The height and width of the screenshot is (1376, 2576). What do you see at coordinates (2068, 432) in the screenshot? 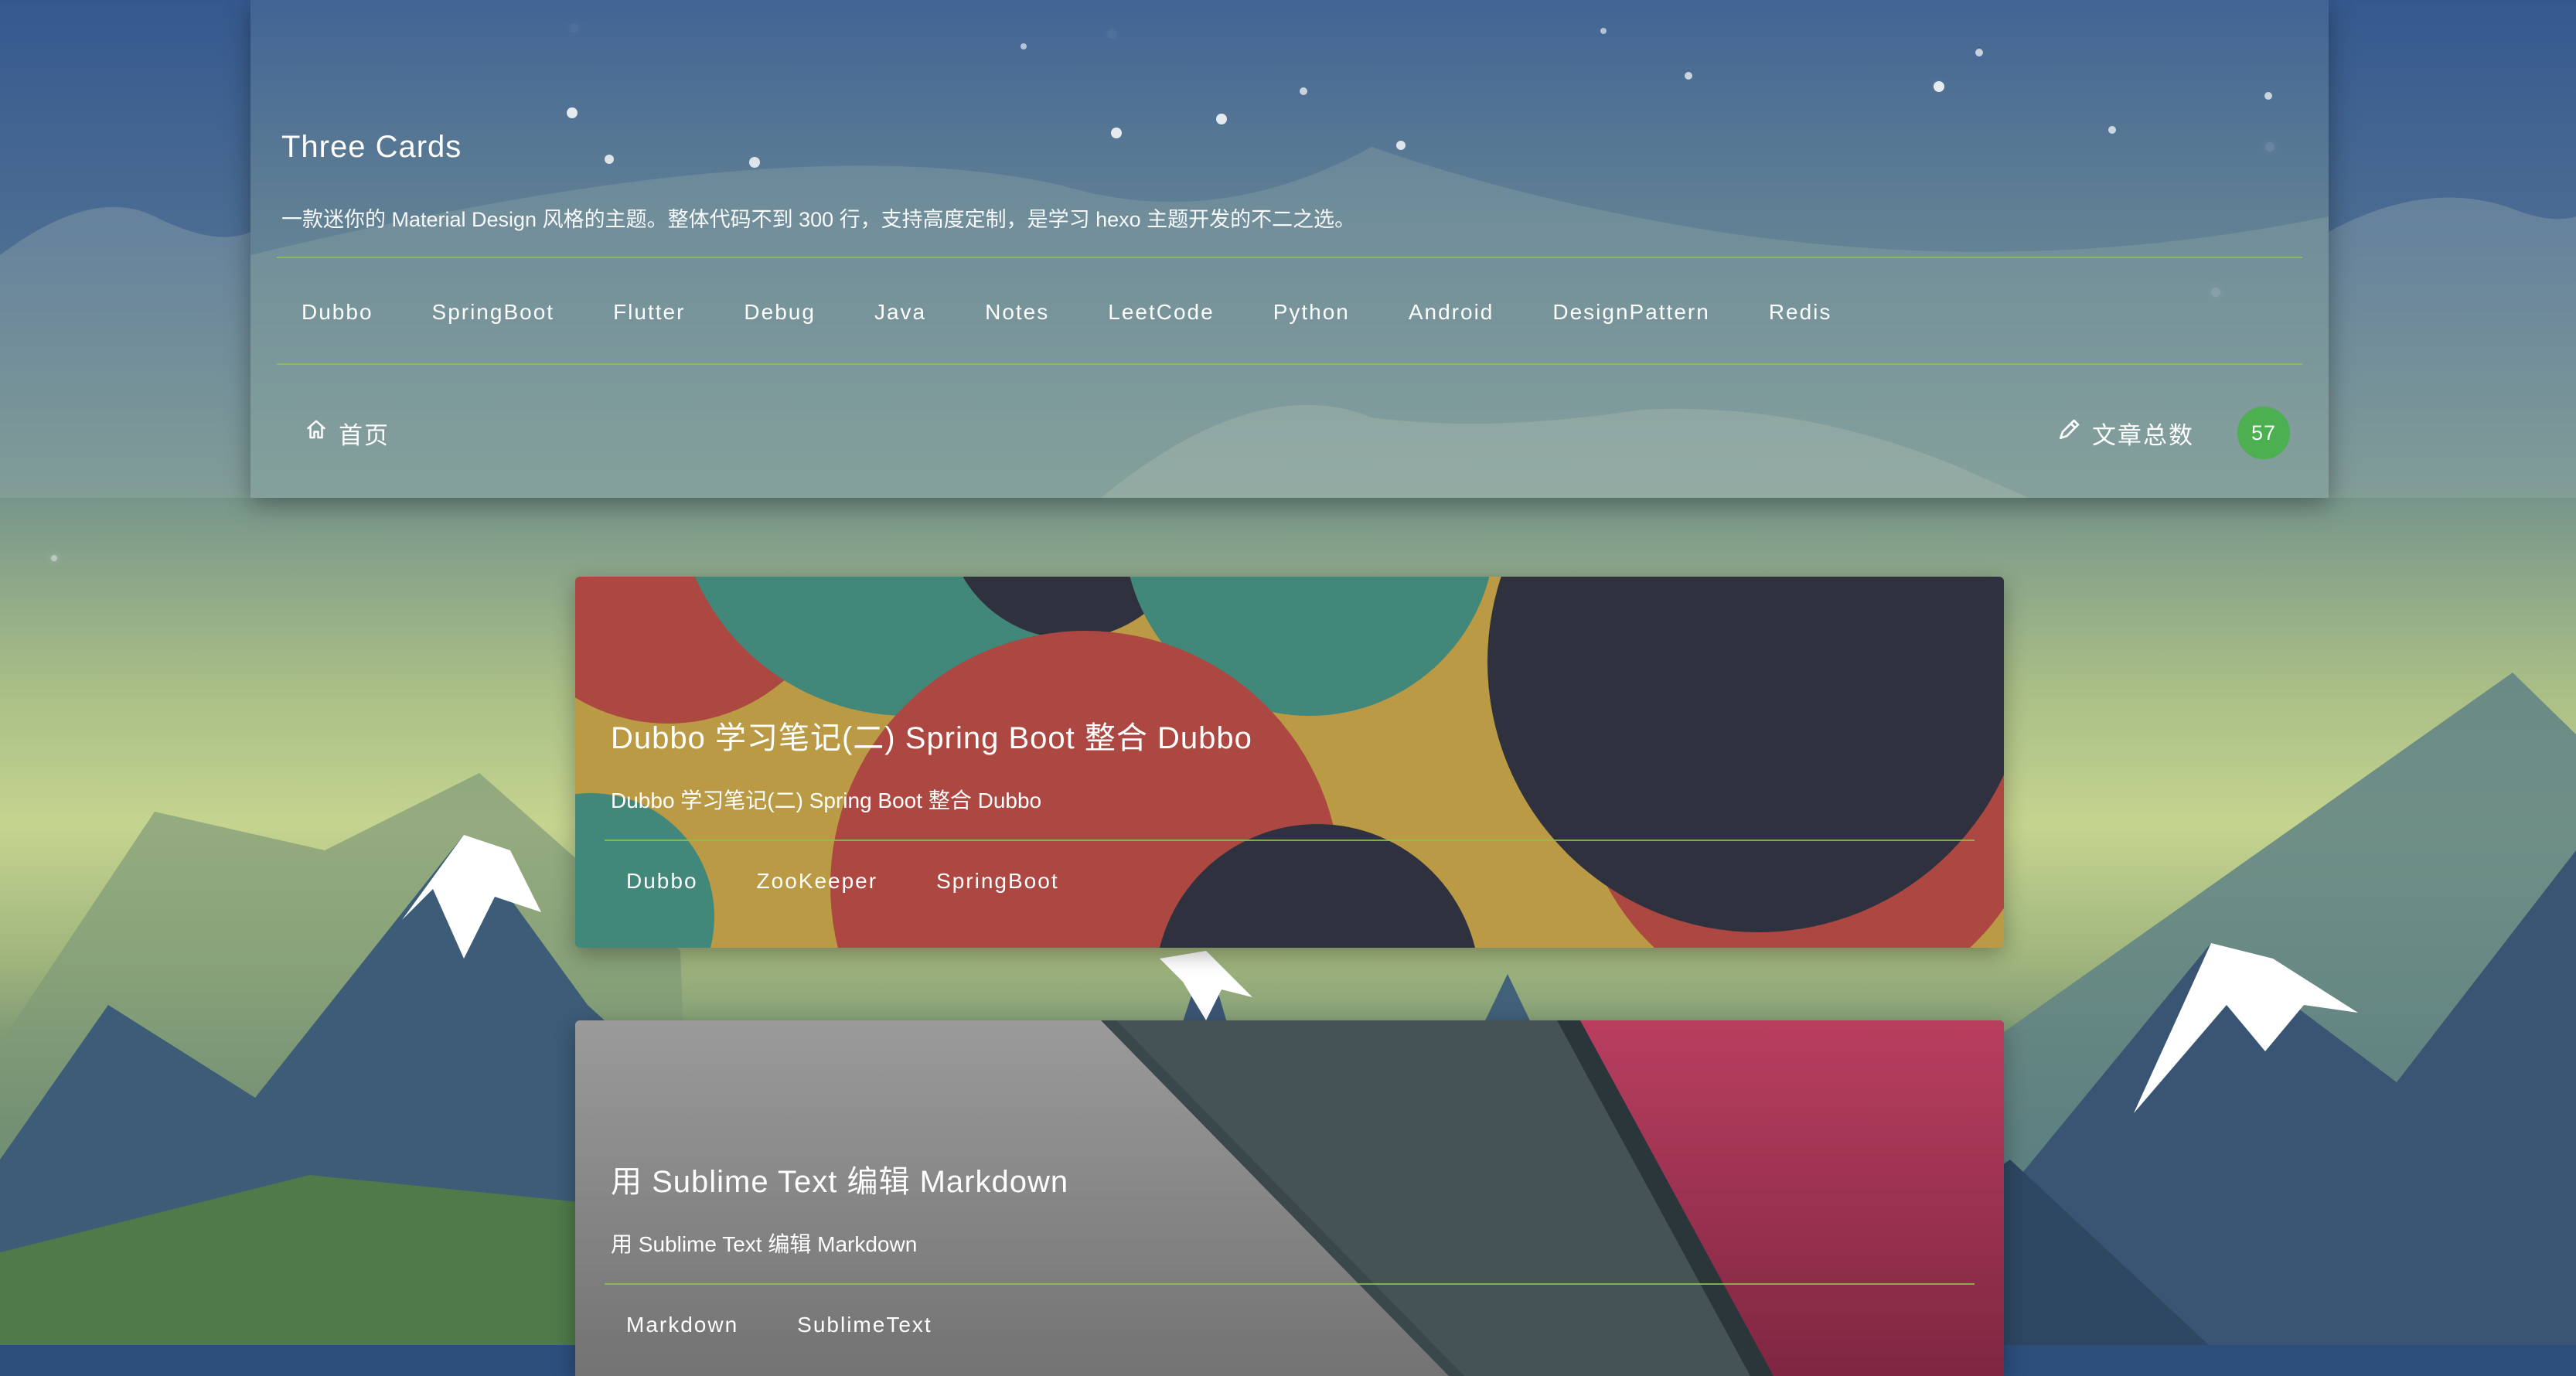
I see `edit-icon` at bounding box center [2068, 432].